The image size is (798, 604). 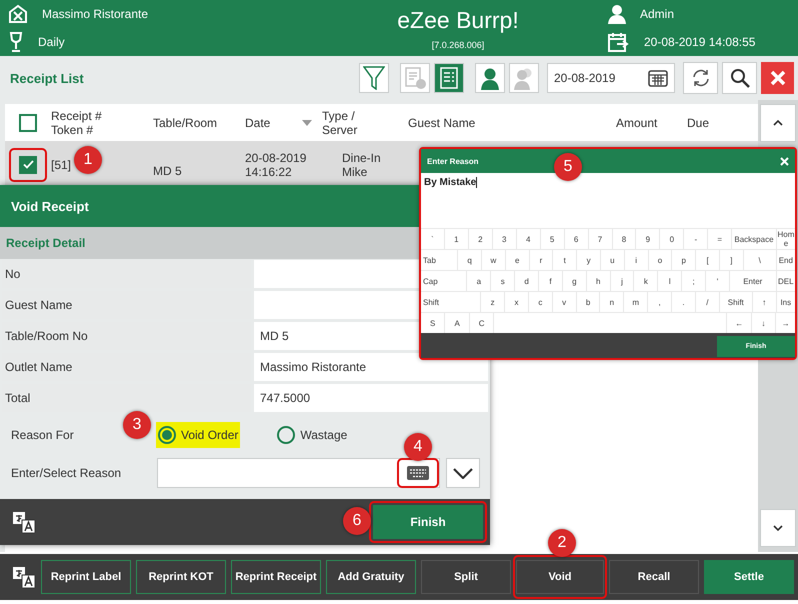 I want to click on keyboard-key: 7, so click(x=600, y=239).